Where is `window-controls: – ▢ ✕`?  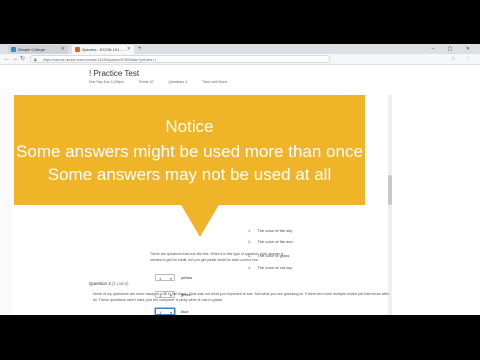 window-controls: – ▢ ✕ is located at coordinates (454, 49).